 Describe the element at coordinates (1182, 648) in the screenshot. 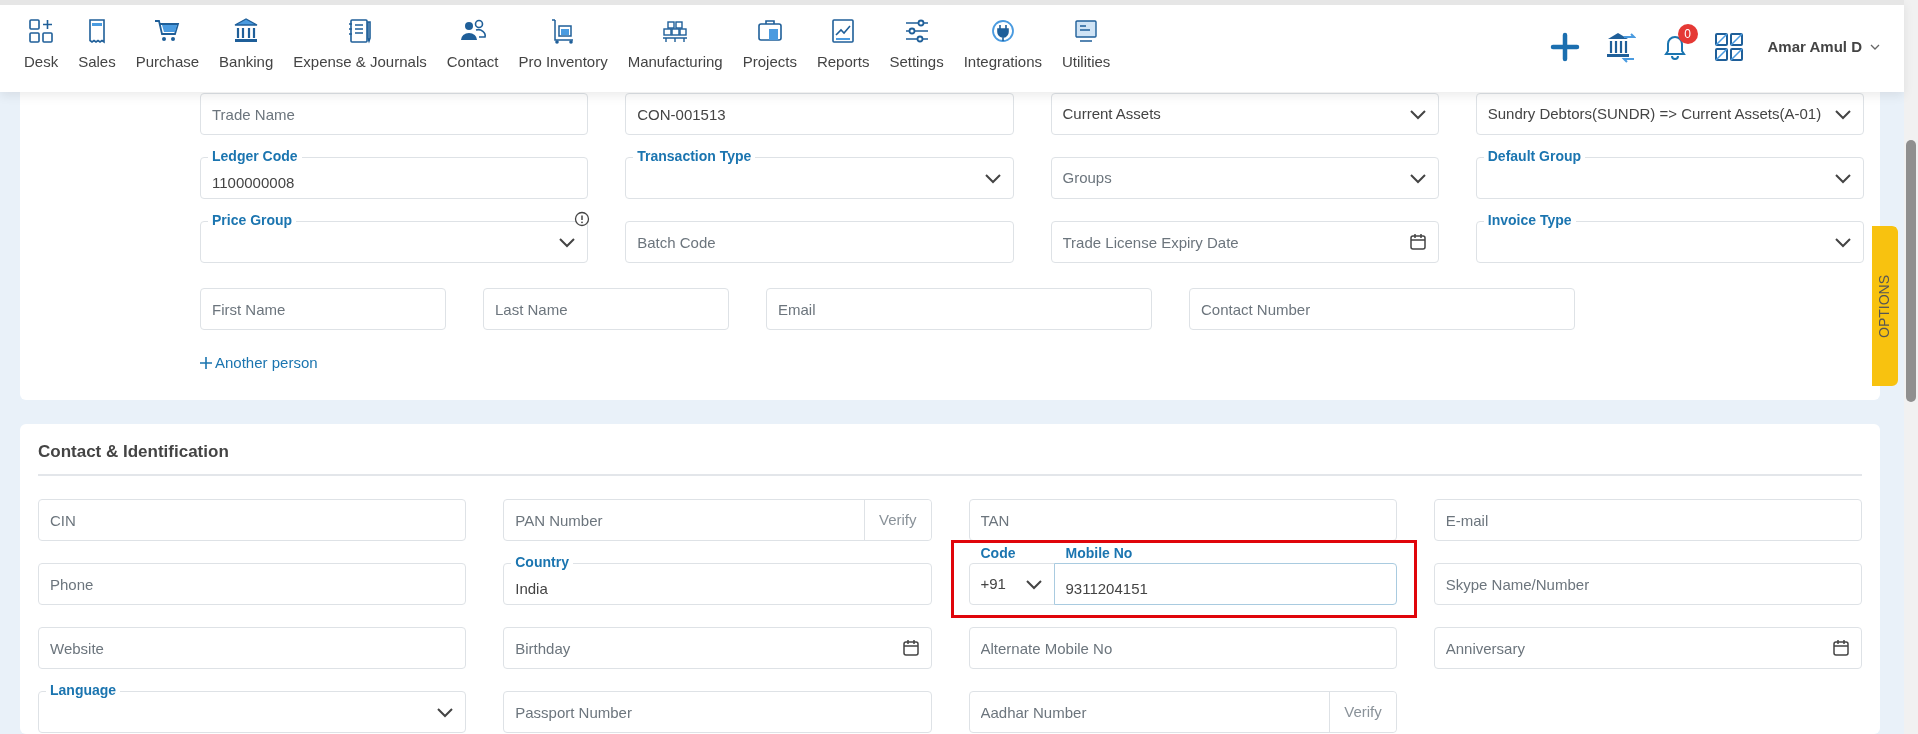

I see `text-field: Alternate Mobile No` at that location.